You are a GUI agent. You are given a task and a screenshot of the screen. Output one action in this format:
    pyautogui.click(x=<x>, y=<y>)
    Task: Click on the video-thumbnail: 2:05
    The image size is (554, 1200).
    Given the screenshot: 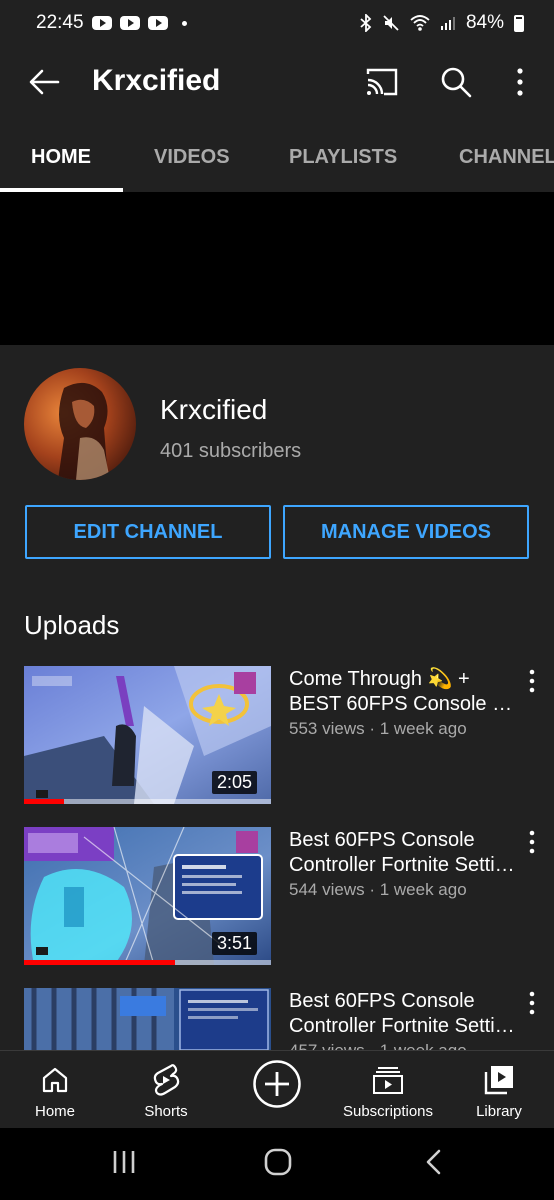 What is the action you would take?
    pyautogui.click(x=147, y=735)
    